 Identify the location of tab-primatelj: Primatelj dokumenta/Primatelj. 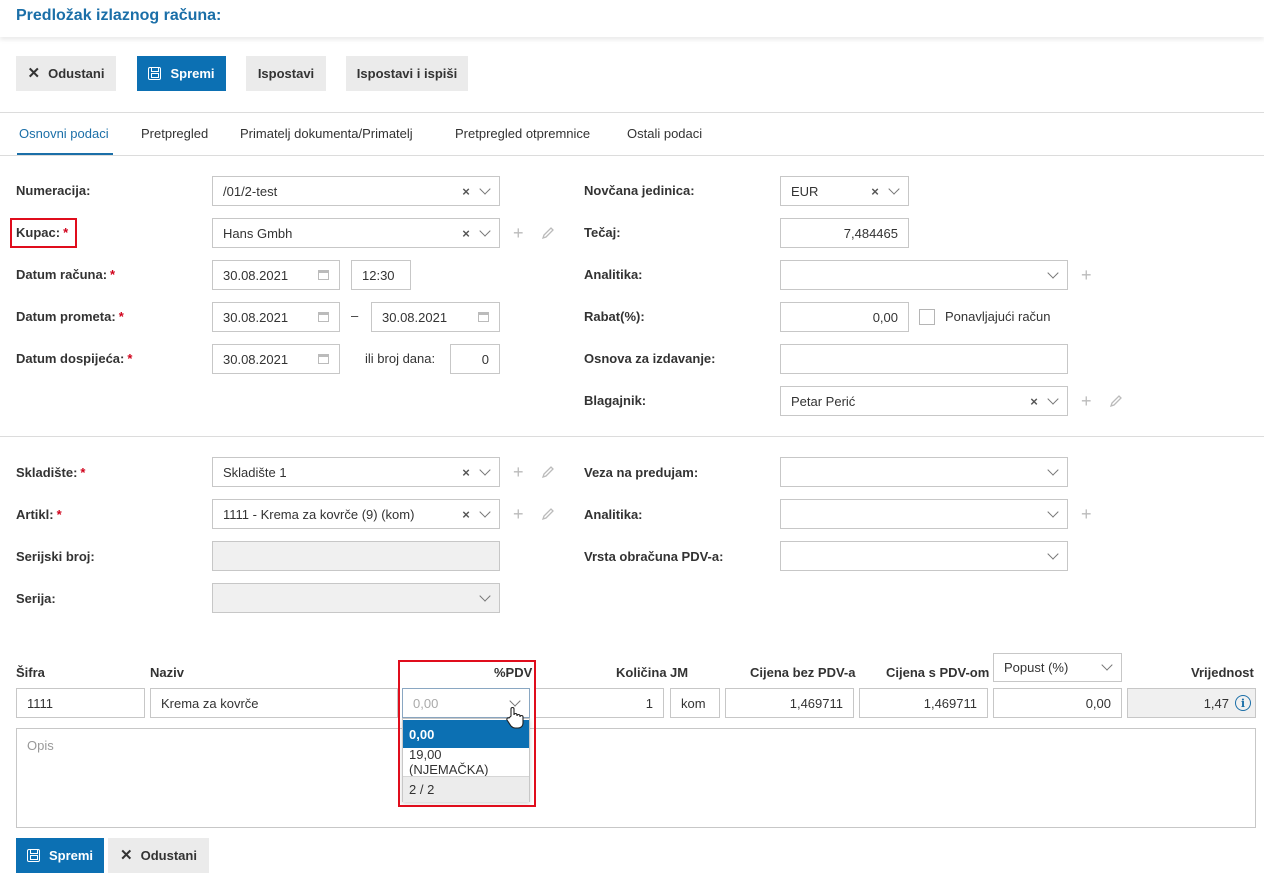
(326, 133).